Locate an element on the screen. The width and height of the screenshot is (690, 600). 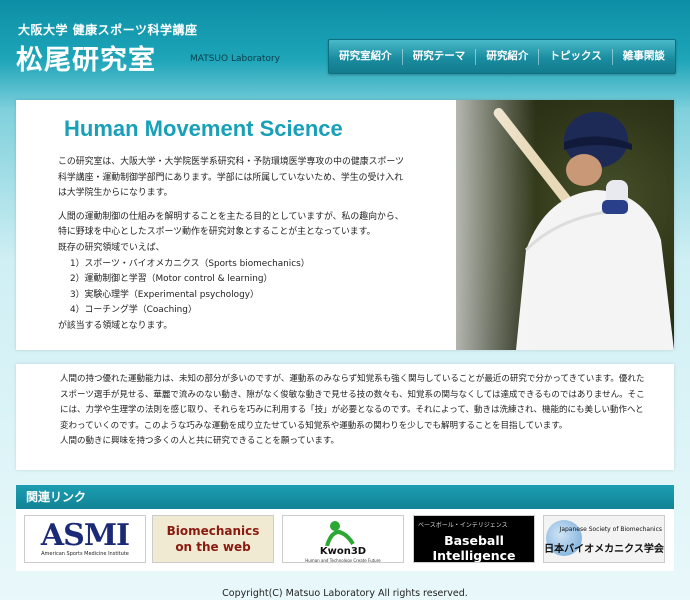
photo-fade is located at coordinates (476, 225).